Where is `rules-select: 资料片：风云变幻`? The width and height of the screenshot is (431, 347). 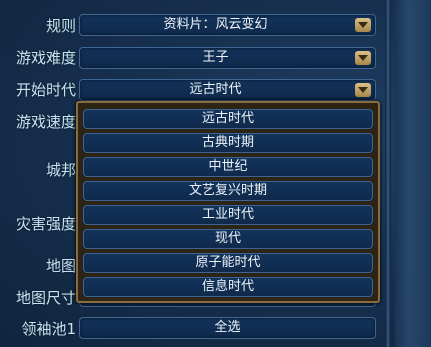
rules-select: 资料片：风云变幻 is located at coordinates (227, 25).